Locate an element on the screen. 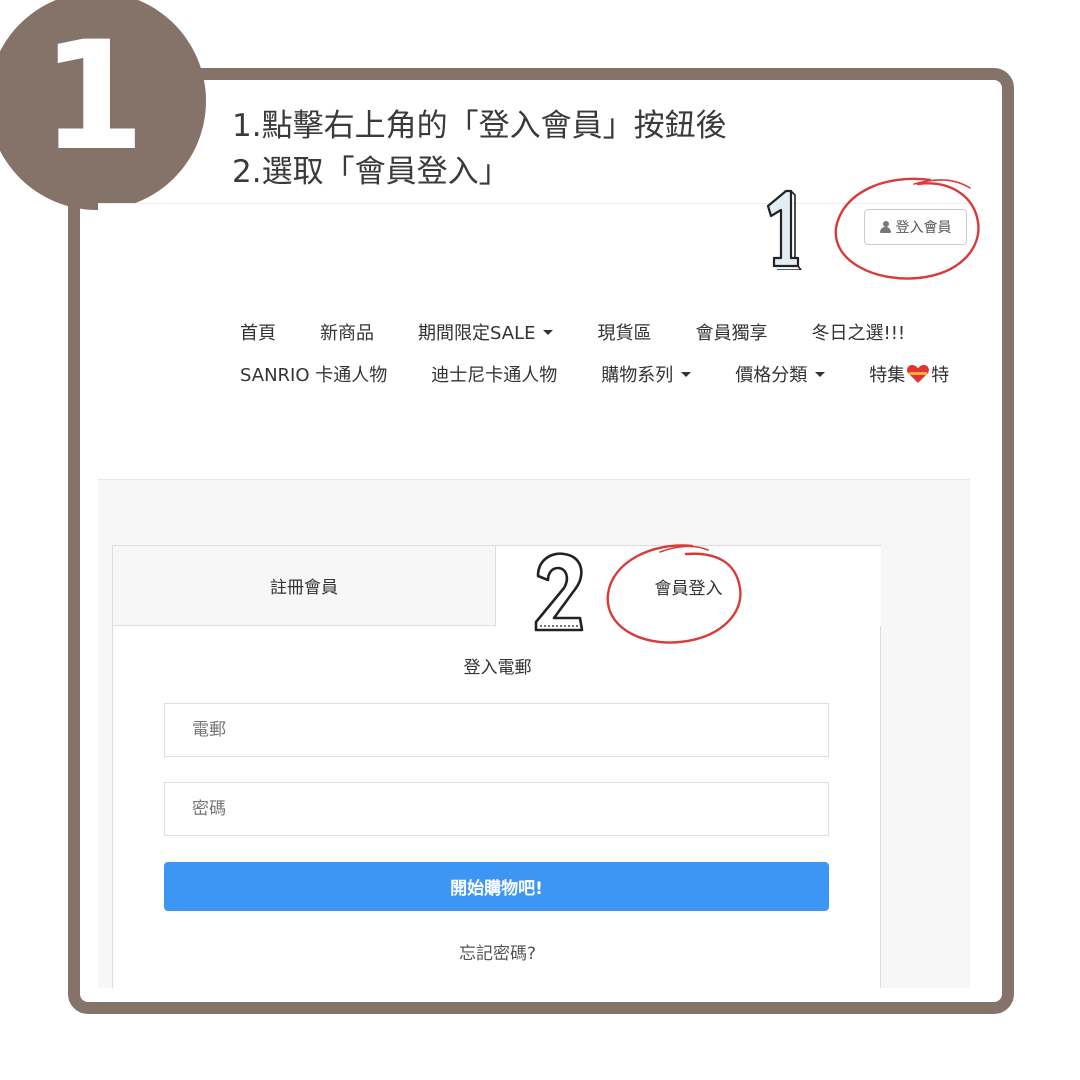 This screenshot has width=1080, height=1080. login-form-heading: 登入電郵 is located at coordinates (497, 668).